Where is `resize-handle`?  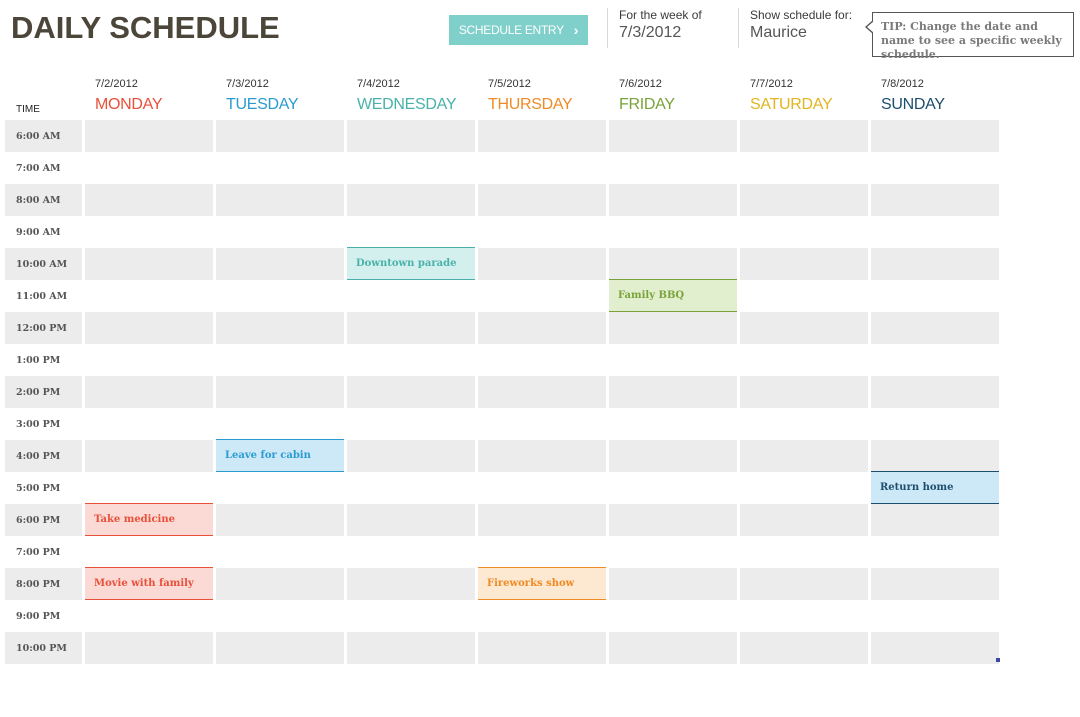 resize-handle is located at coordinates (998, 660).